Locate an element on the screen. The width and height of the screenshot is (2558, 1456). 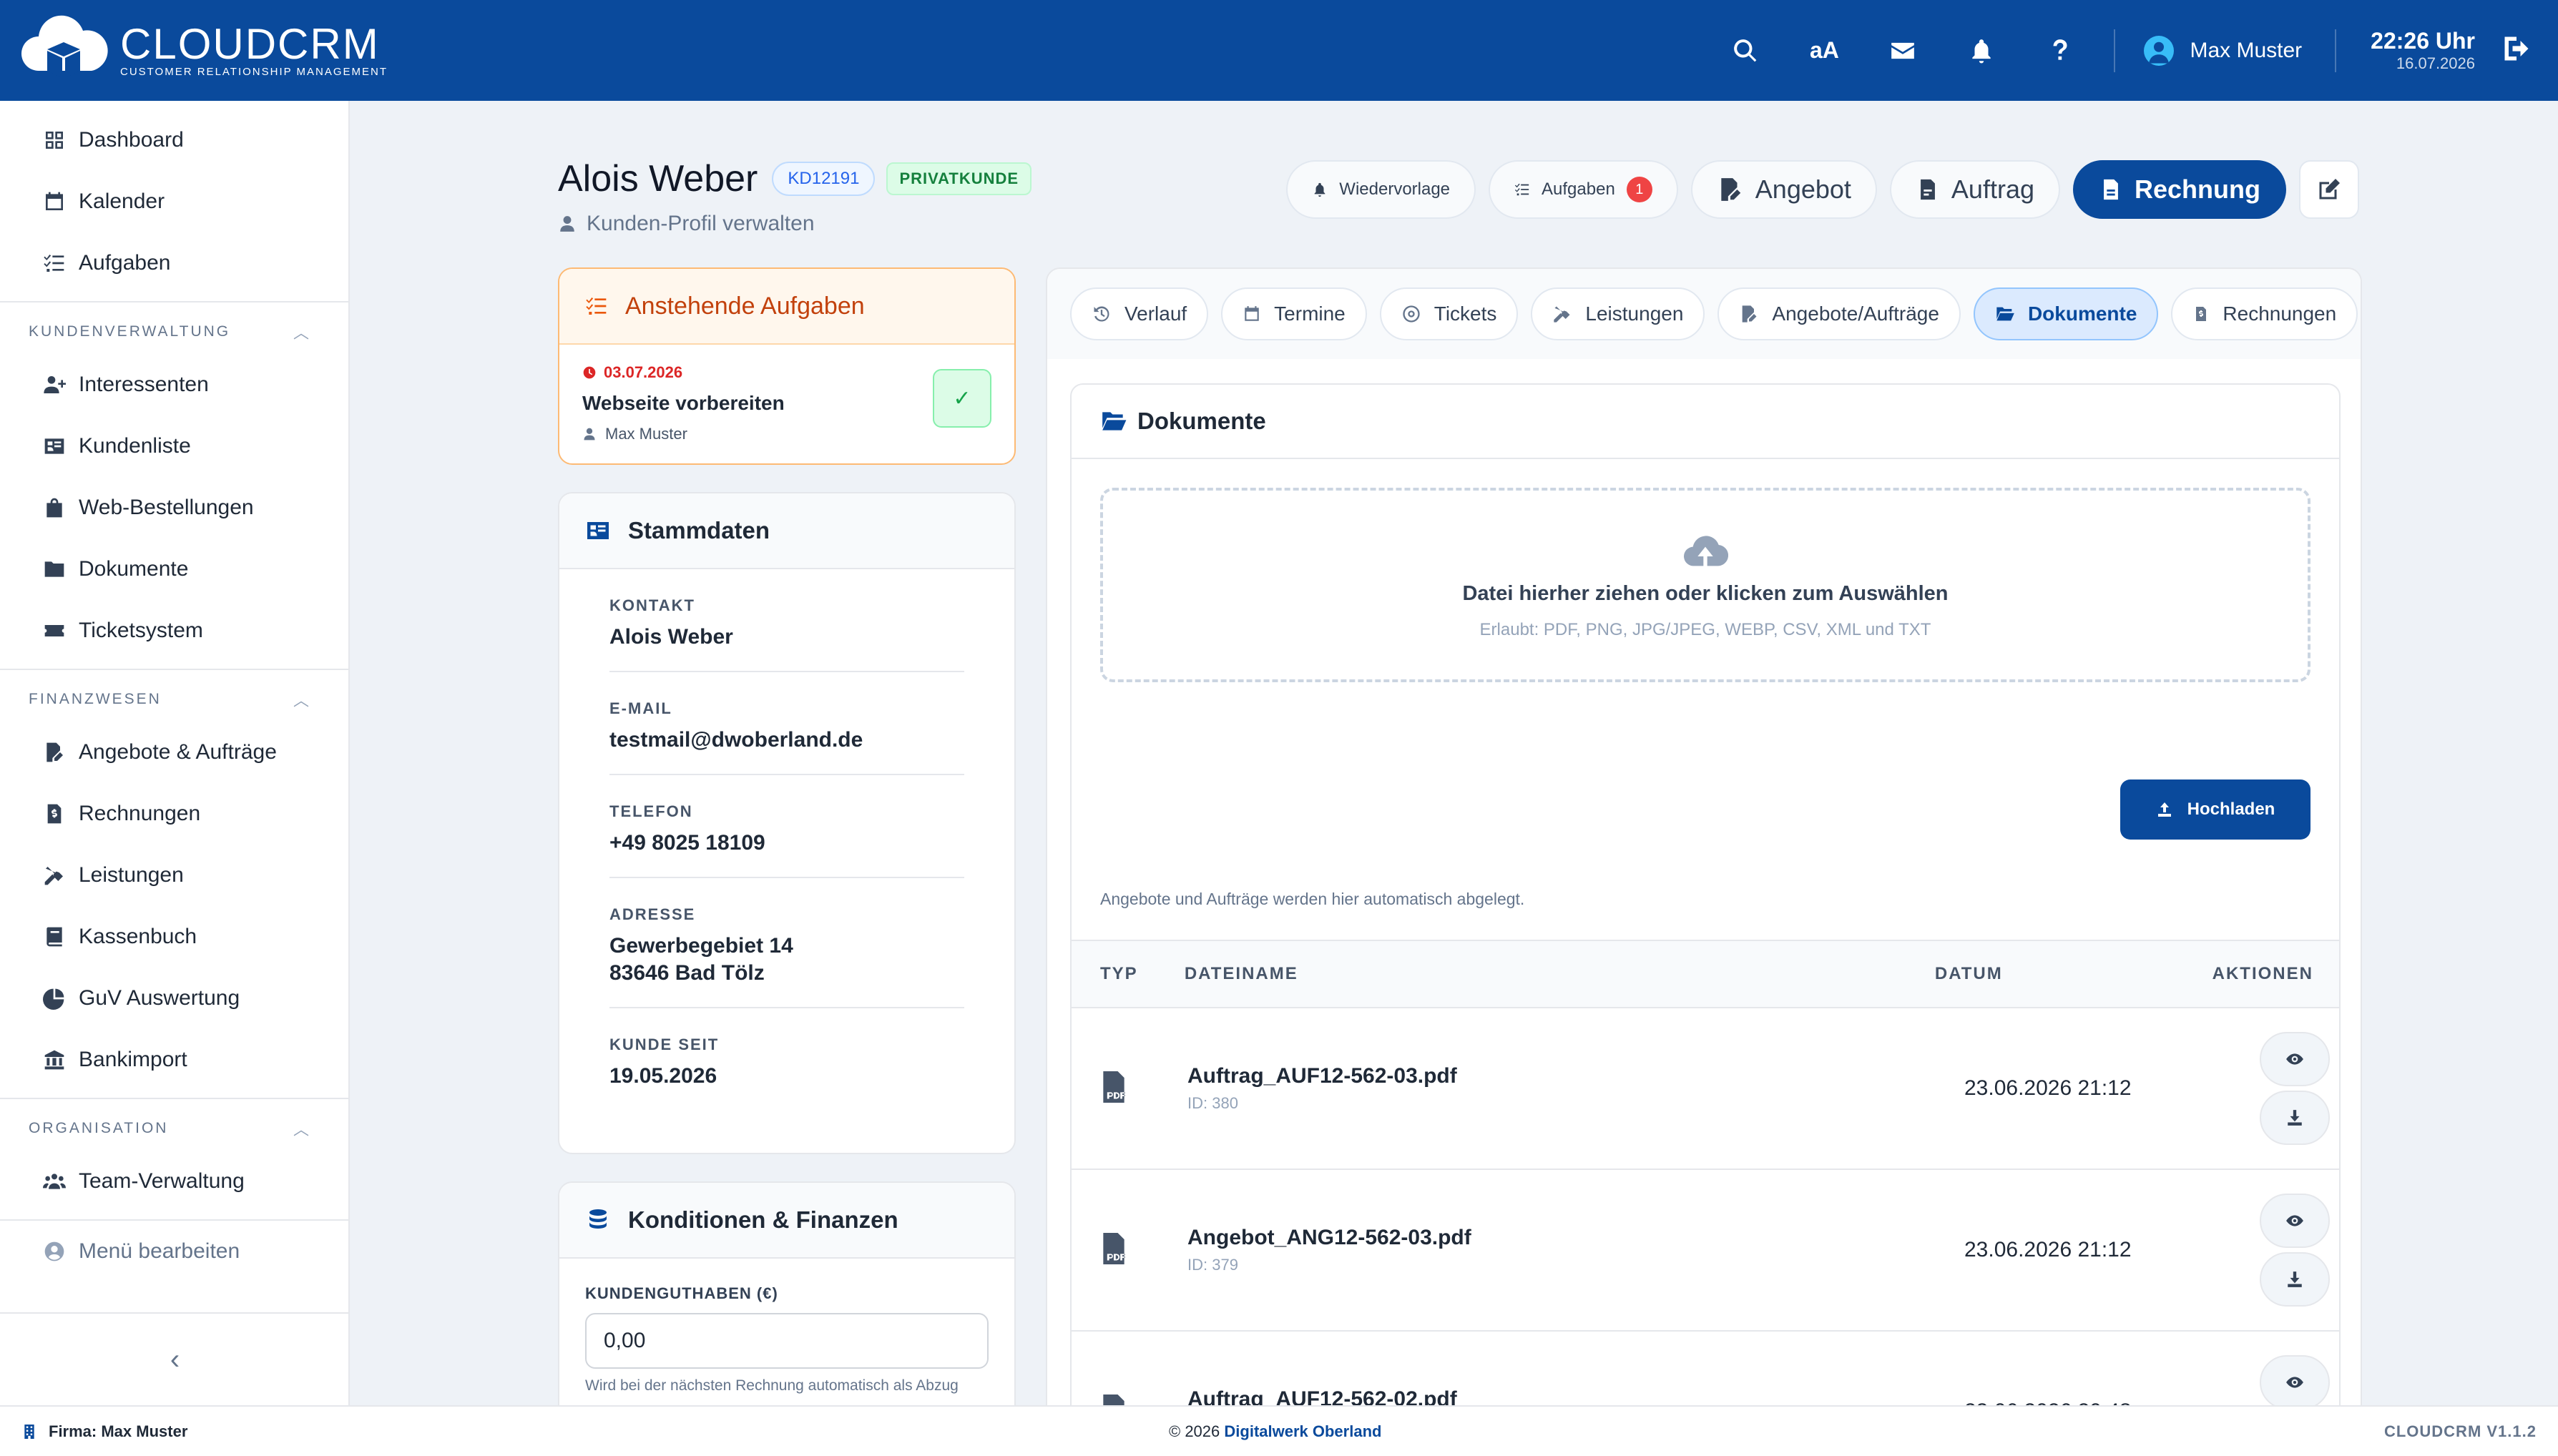
user-circle-icon is located at coordinates (54, 1251).